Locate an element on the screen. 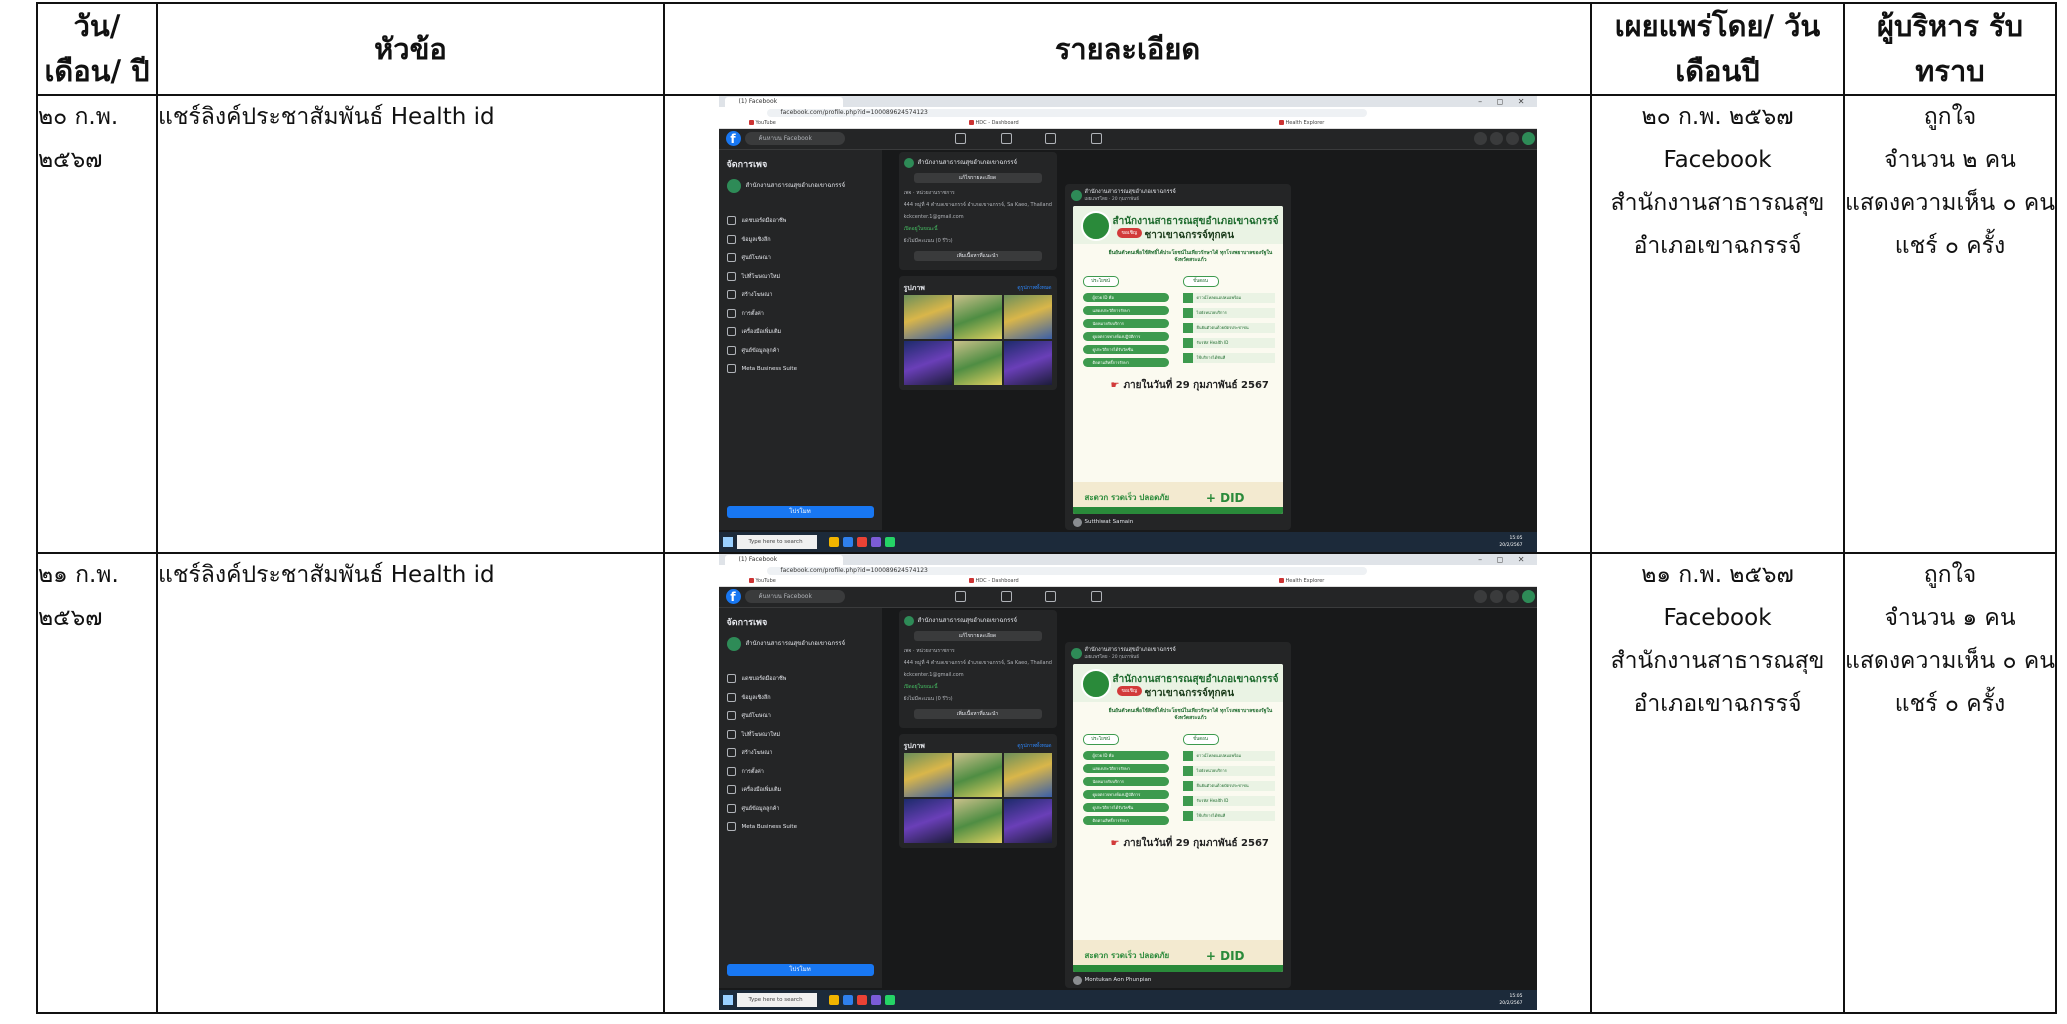  row-date: ๒๐ ก.พ. ๒๕๖๗ is located at coordinates (97, 324).